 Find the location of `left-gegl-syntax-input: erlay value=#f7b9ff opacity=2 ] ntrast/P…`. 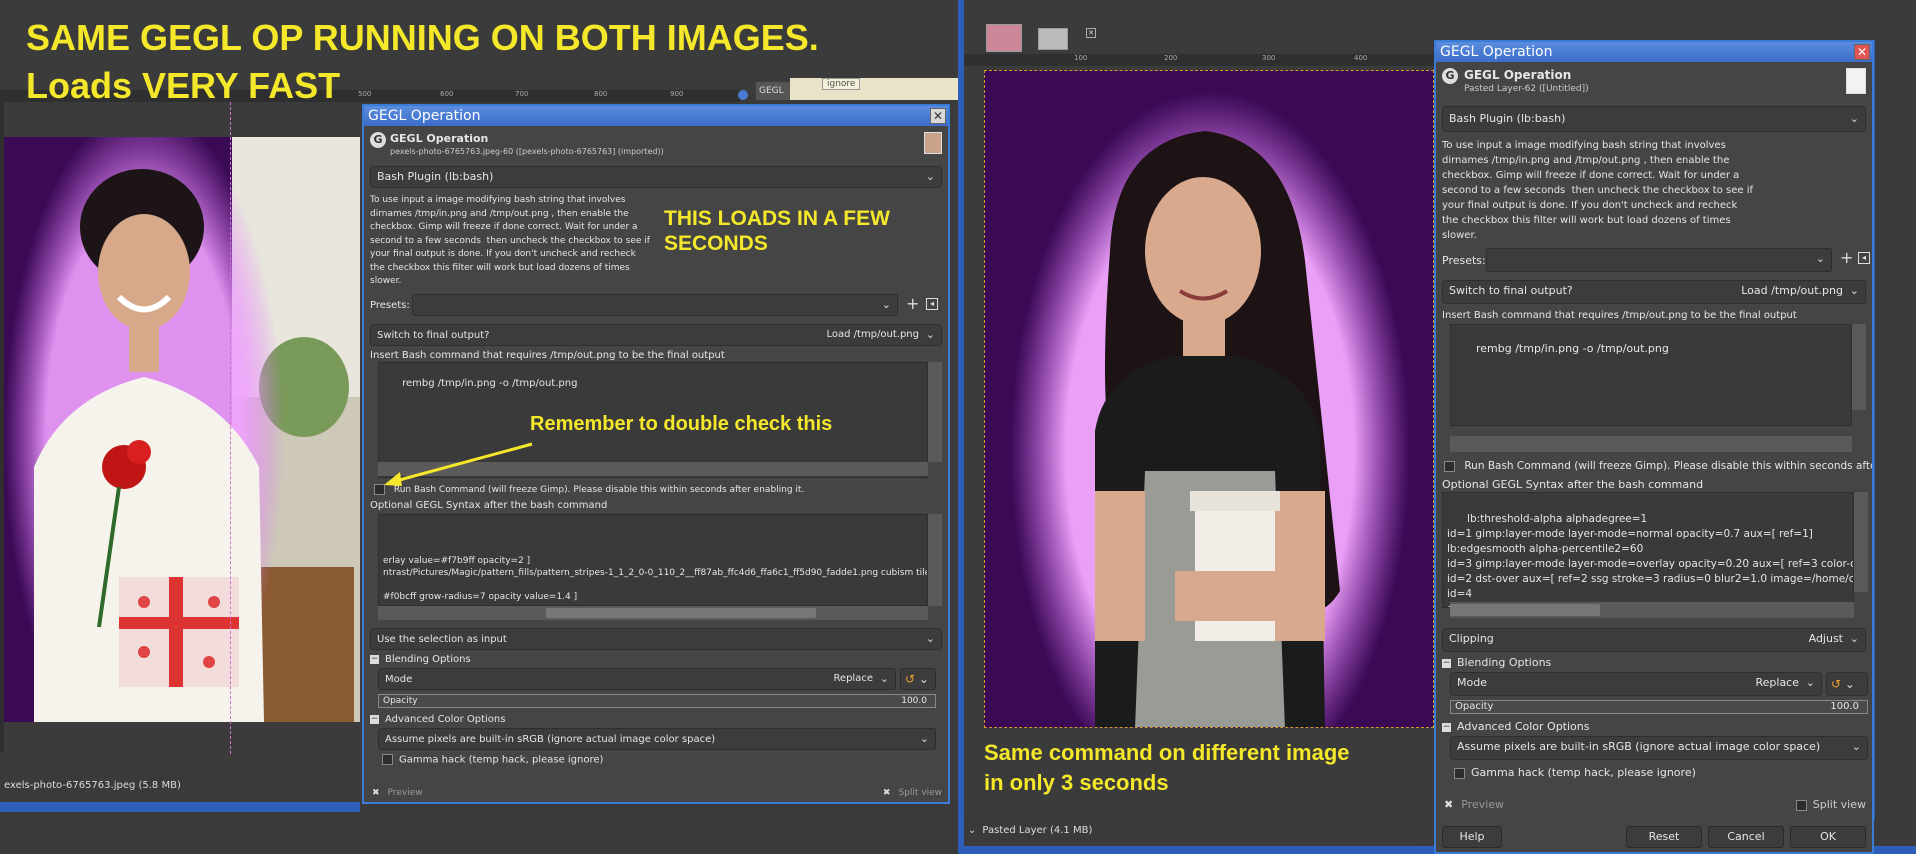

left-gegl-syntax-input: erlay value=#f7b9ff opacity=2 ] ntrast/P… is located at coordinates (653, 560).